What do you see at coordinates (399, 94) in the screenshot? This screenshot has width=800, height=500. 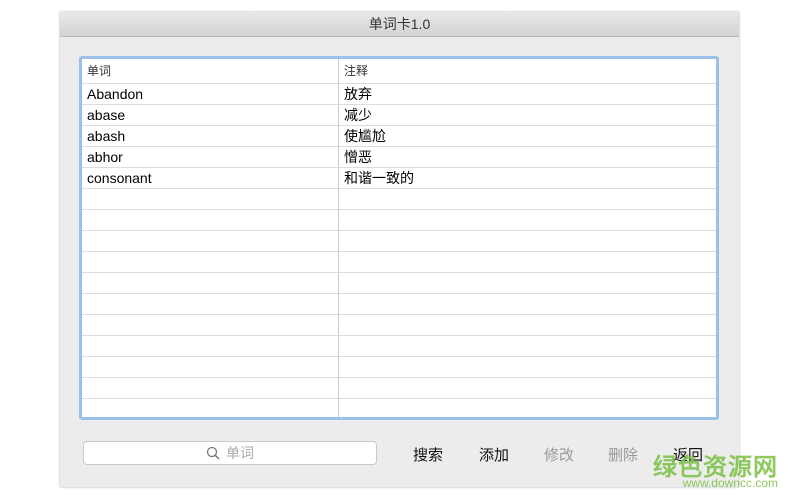 I see `table-row: Abandon 放弃` at bounding box center [399, 94].